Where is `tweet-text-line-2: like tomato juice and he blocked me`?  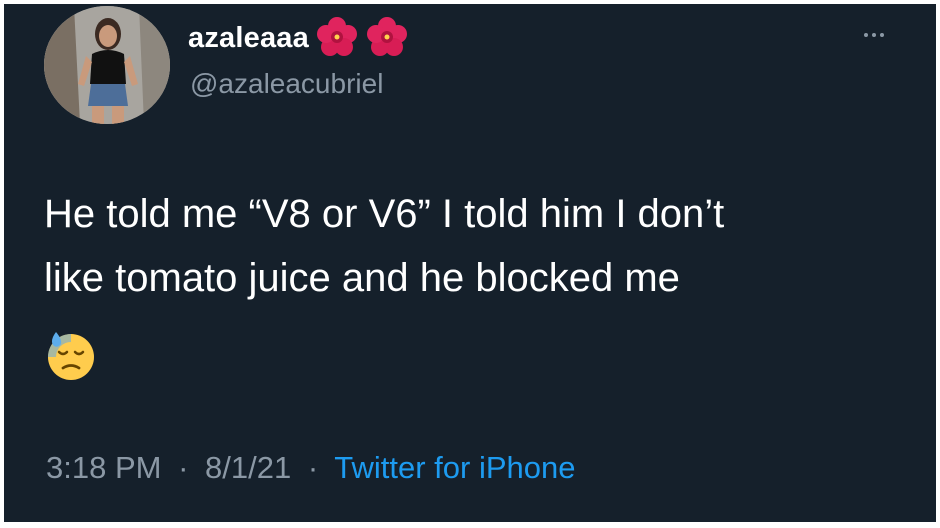 tweet-text-line-2: like tomato juice and he blocked me is located at coordinates (362, 278).